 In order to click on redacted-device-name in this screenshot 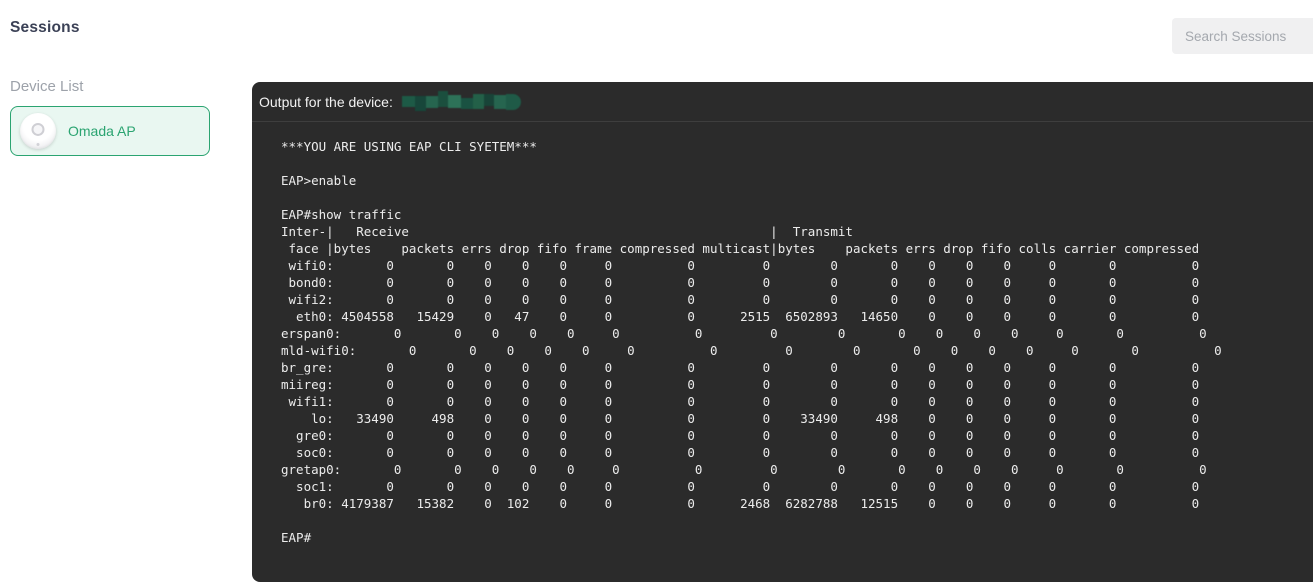, I will do `click(461, 101)`.